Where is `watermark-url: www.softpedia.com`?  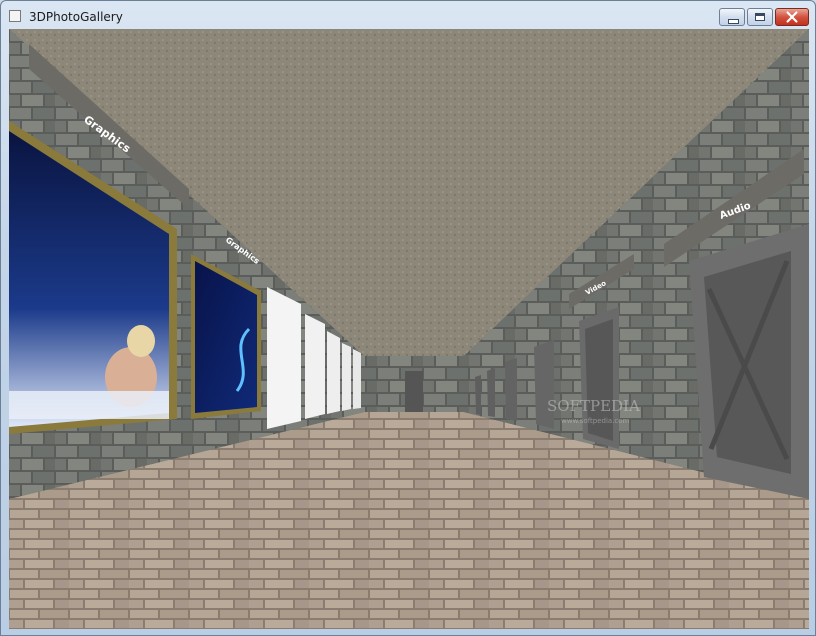 watermark-url: www.softpedia.com is located at coordinates (595, 421).